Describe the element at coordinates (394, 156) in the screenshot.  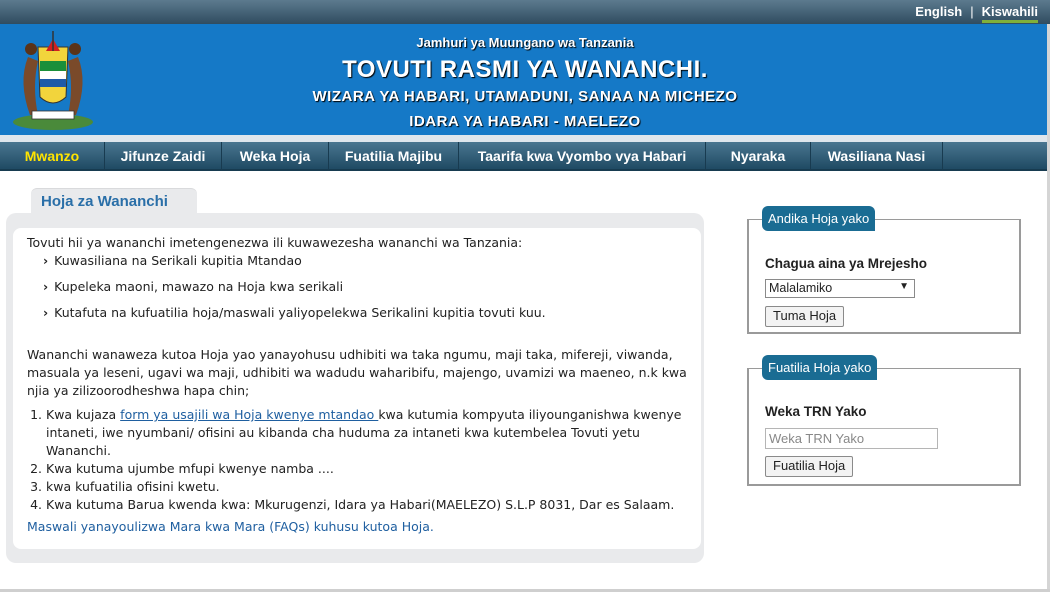
I see `nav-item-fuatilia-majibu: Fuatilia Majibu` at that location.